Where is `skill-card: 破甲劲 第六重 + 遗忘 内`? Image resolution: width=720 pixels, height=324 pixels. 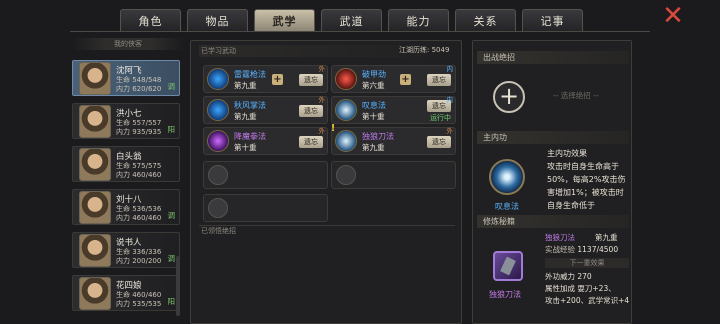 skill-card: 破甲劲 第六重 + 遗忘 内 is located at coordinates (393, 79).